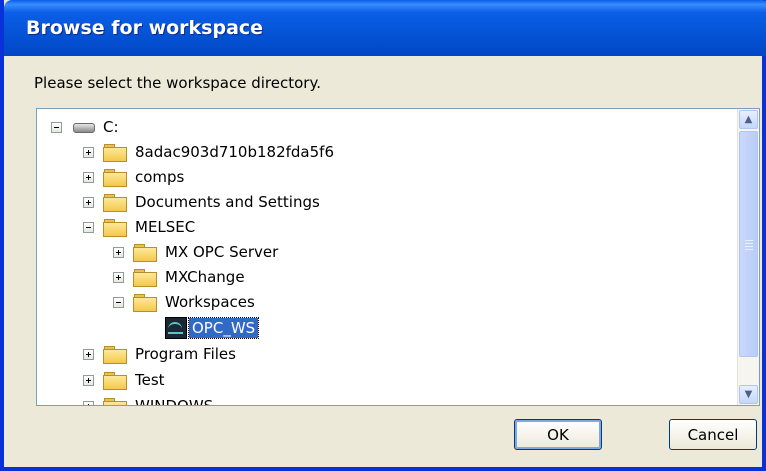 The image size is (766, 471). Describe the element at coordinates (111, 127) in the screenshot. I see `tree-node-label: C:` at that location.